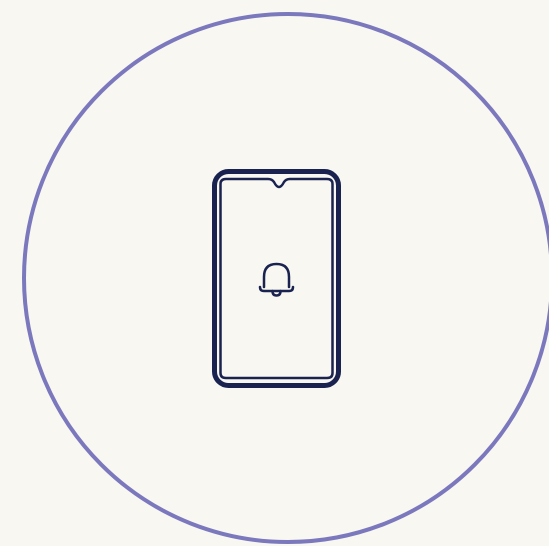  I want to click on smartphone-icon, so click(276, 278).